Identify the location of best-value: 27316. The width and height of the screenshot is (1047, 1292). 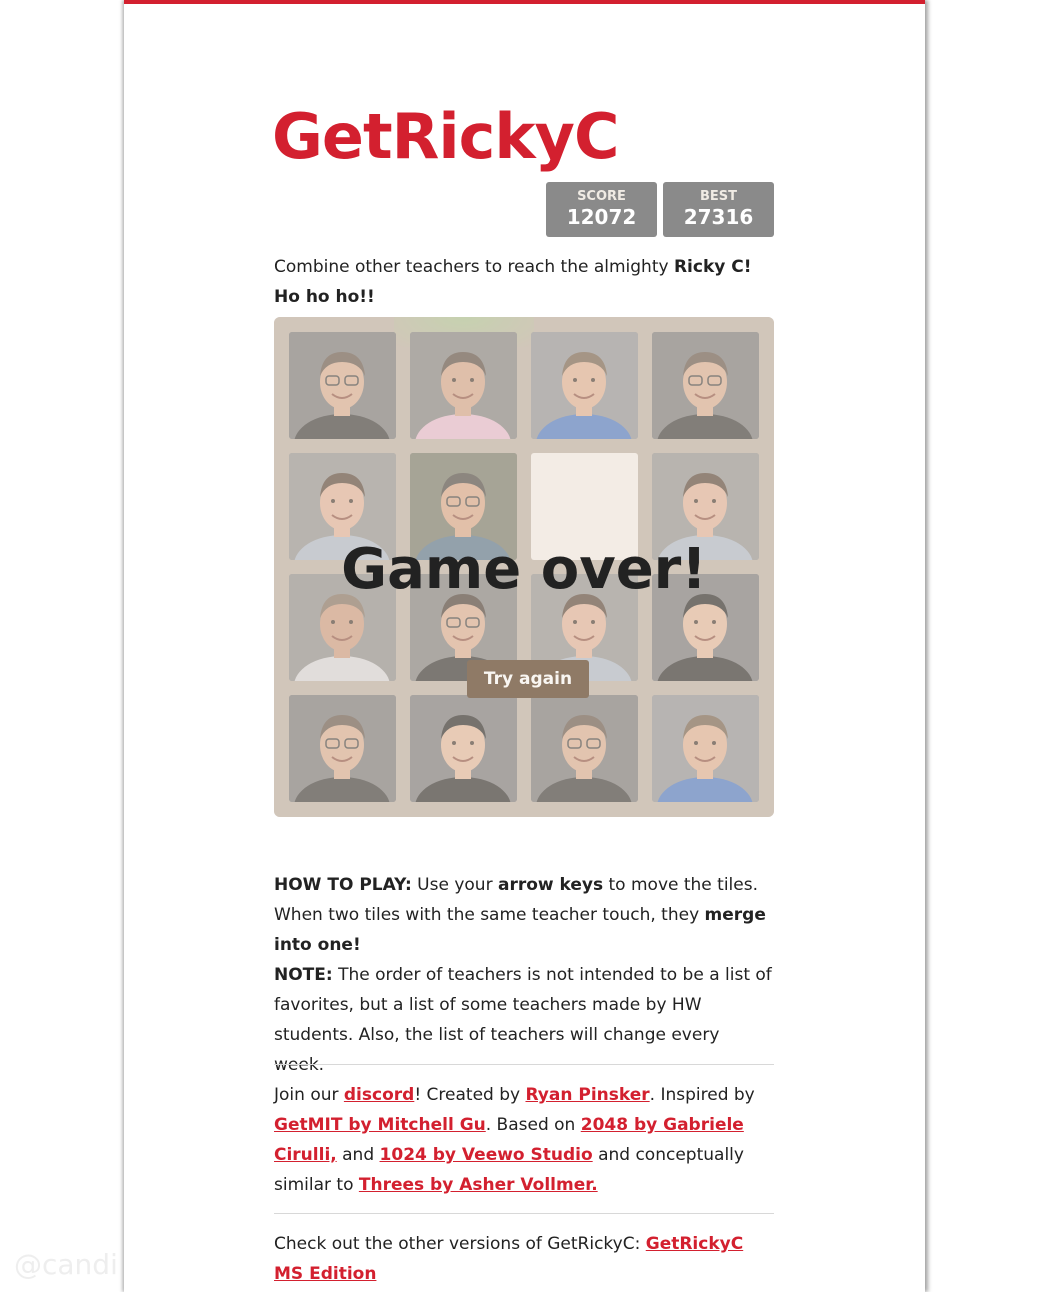
(718, 217).